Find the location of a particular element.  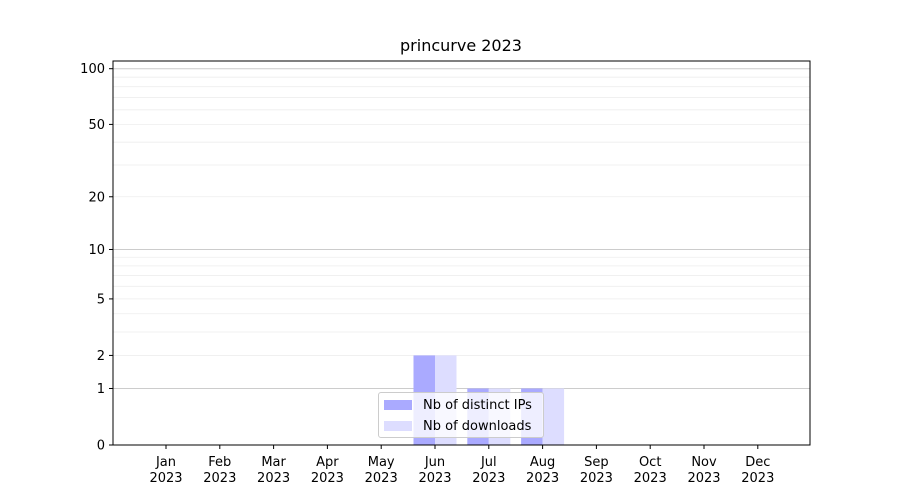

legend-item-downloads: Nb of downloads is located at coordinates (457, 426).